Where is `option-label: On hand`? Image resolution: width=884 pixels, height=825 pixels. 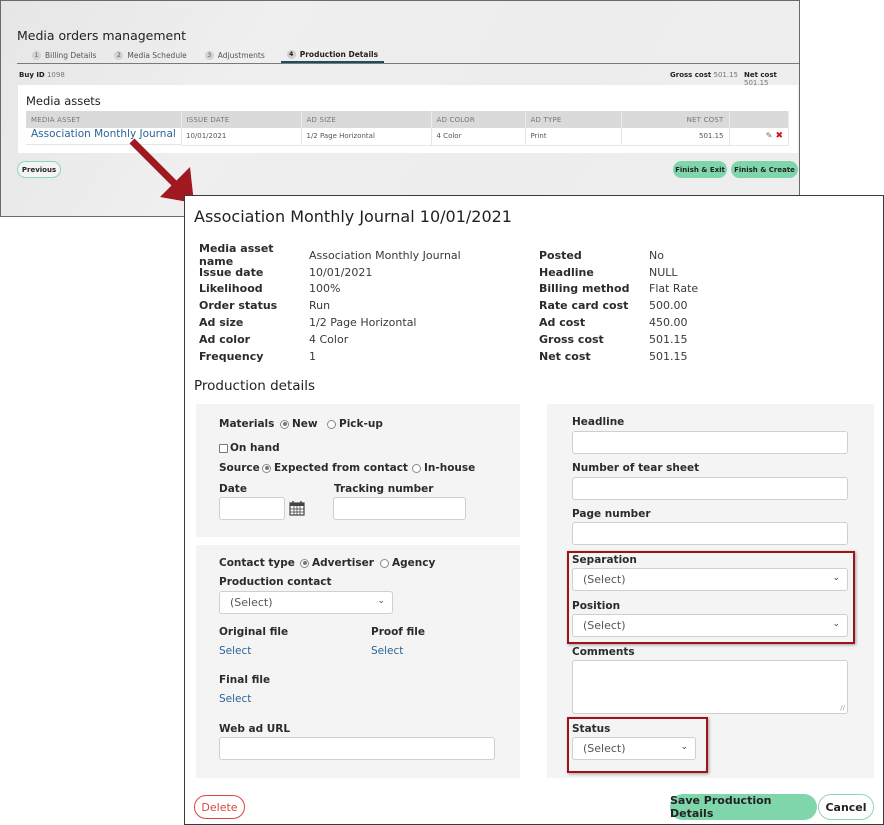
option-label: On hand is located at coordinates (255, 448).